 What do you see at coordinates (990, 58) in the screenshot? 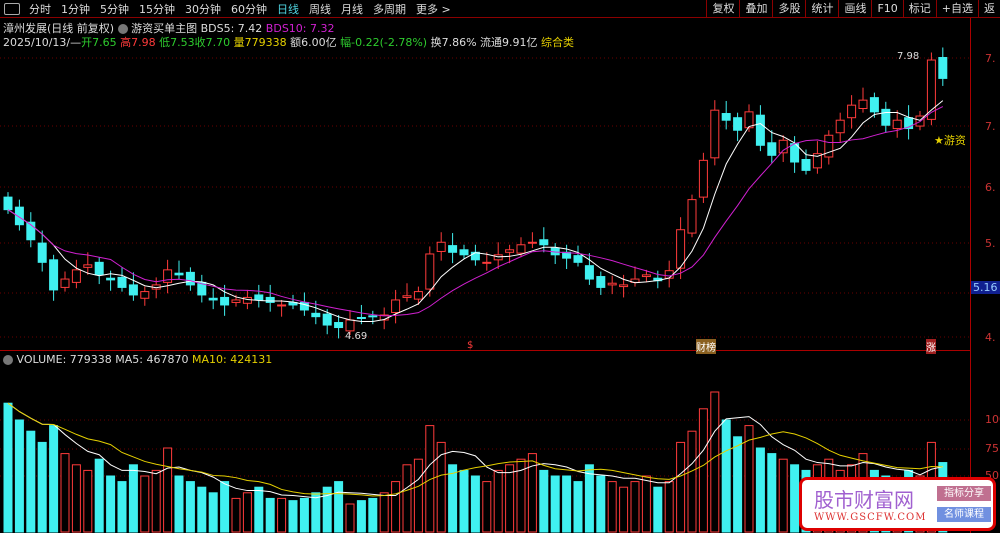
I see `price-axis-label: 7.` at bounding box center [990, 58].